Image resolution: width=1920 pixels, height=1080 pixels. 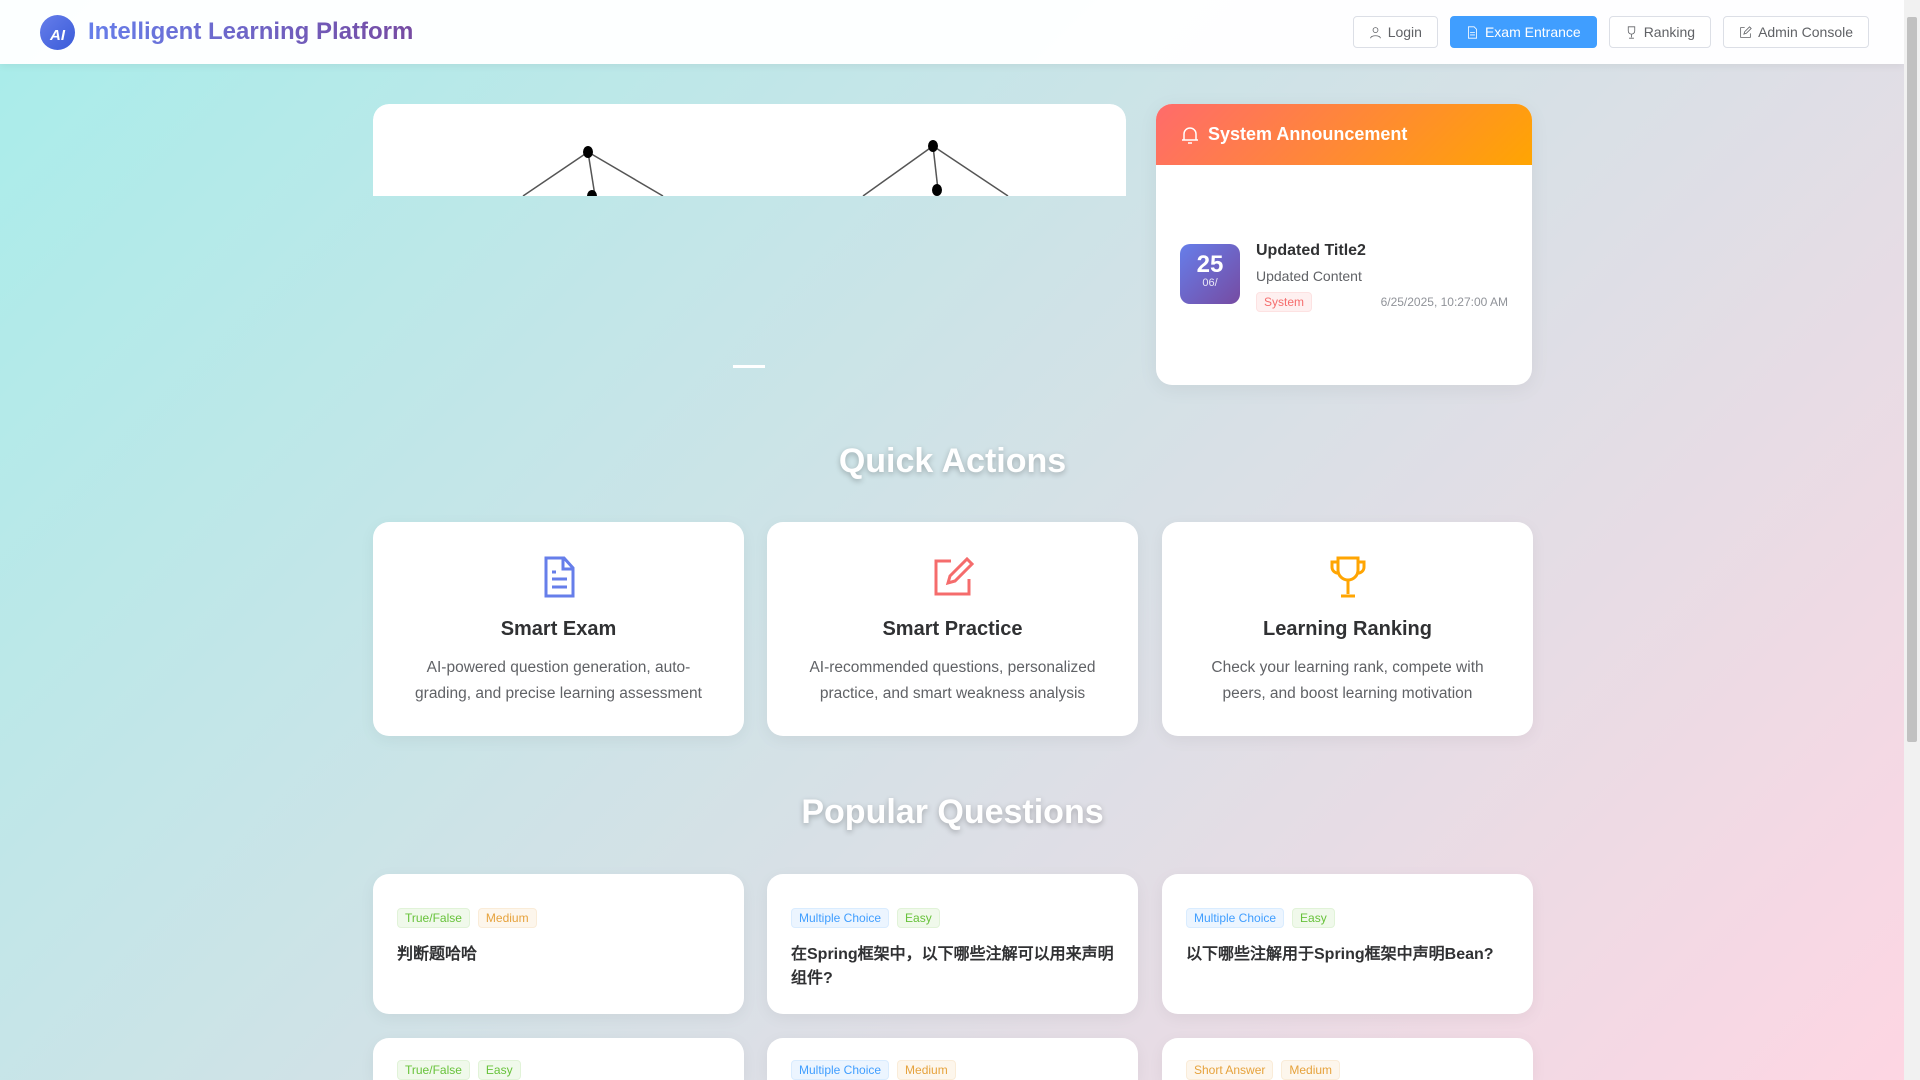 I want to click on exam-entrance-button: Exam Entrance, so click(x=1523, y=32).